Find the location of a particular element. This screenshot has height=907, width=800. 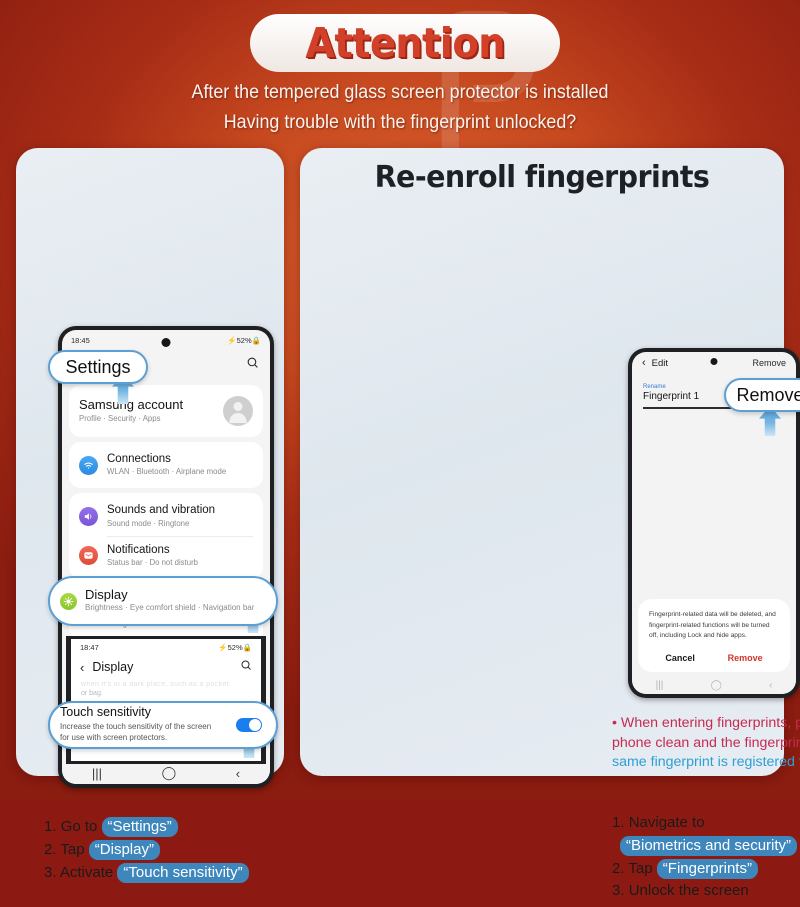

highlight-chip: “Fingerprints” is located at coordinates (707, 868).